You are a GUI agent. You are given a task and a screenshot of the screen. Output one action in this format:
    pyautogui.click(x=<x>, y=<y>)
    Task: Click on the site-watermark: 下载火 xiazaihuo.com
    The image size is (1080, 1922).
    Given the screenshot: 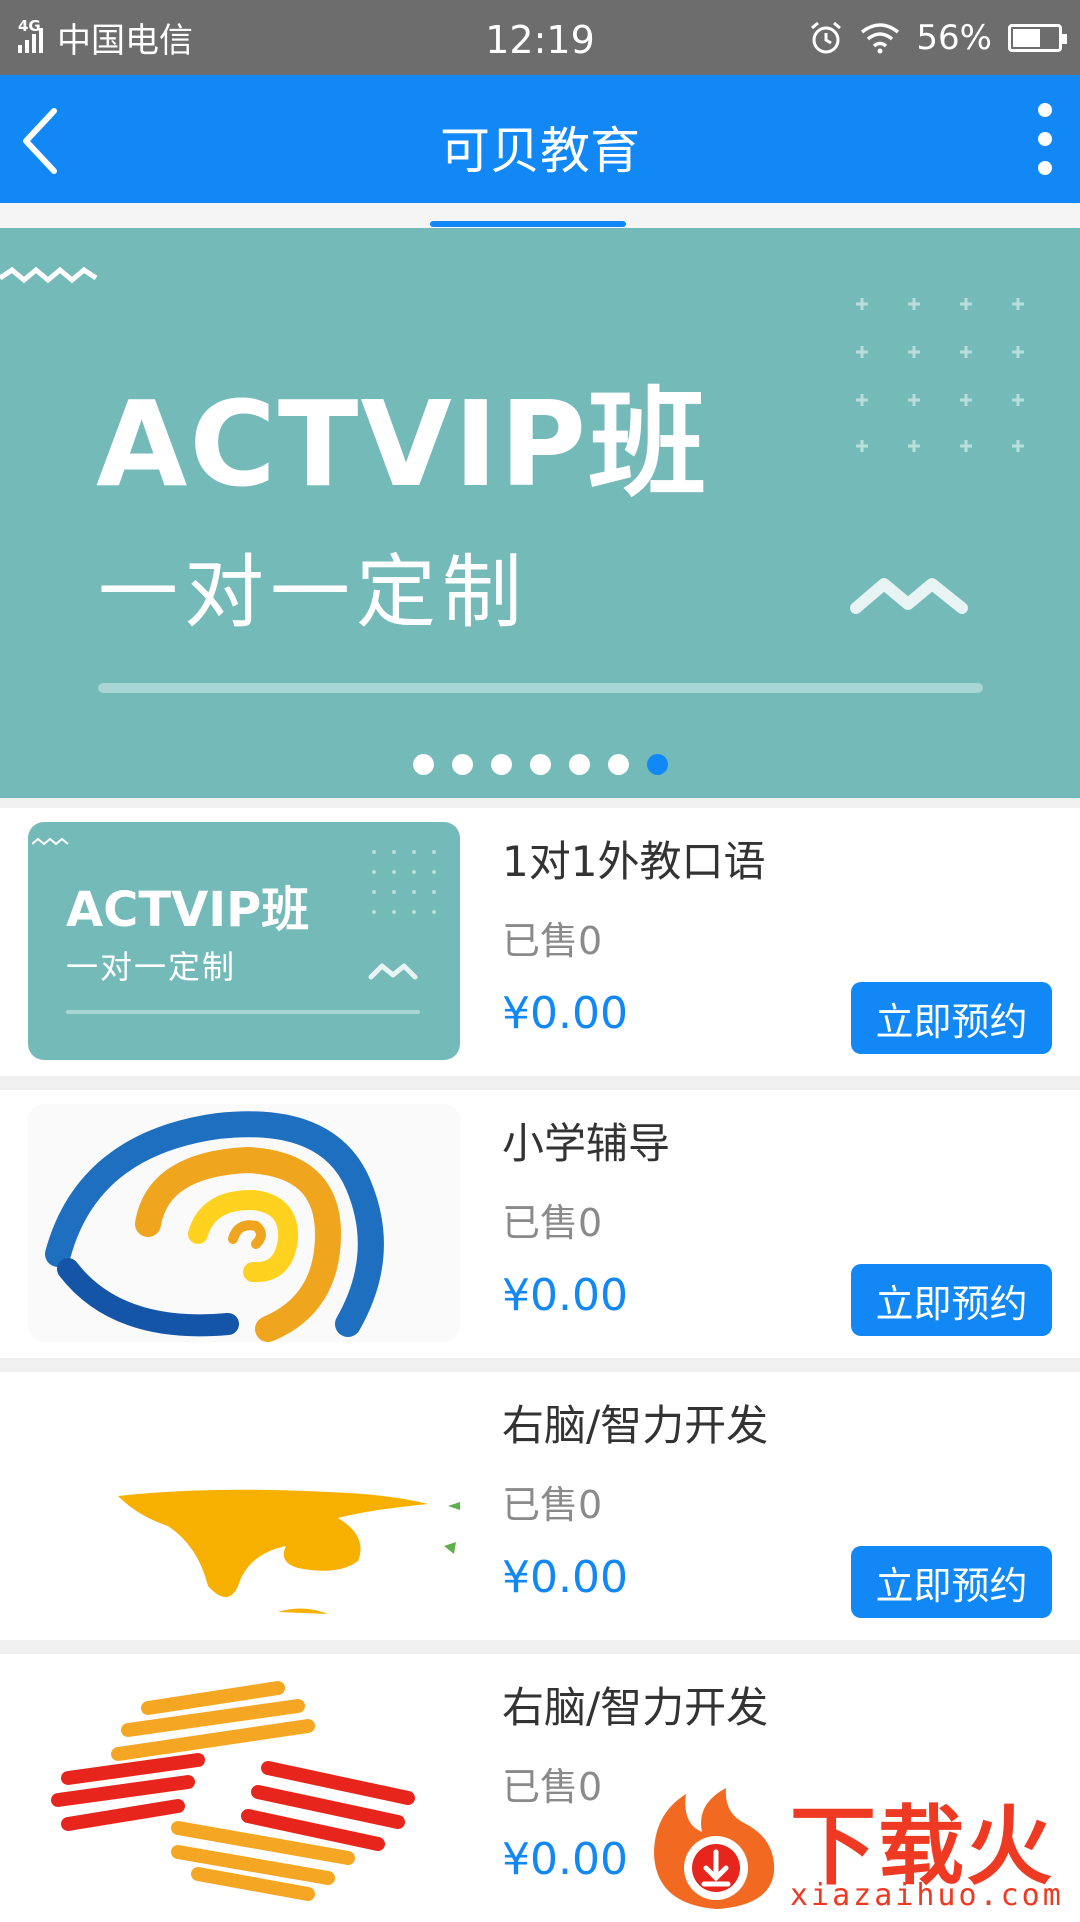 What is the action you would take?
    pyautogui.click(x=860, y=1845)
    